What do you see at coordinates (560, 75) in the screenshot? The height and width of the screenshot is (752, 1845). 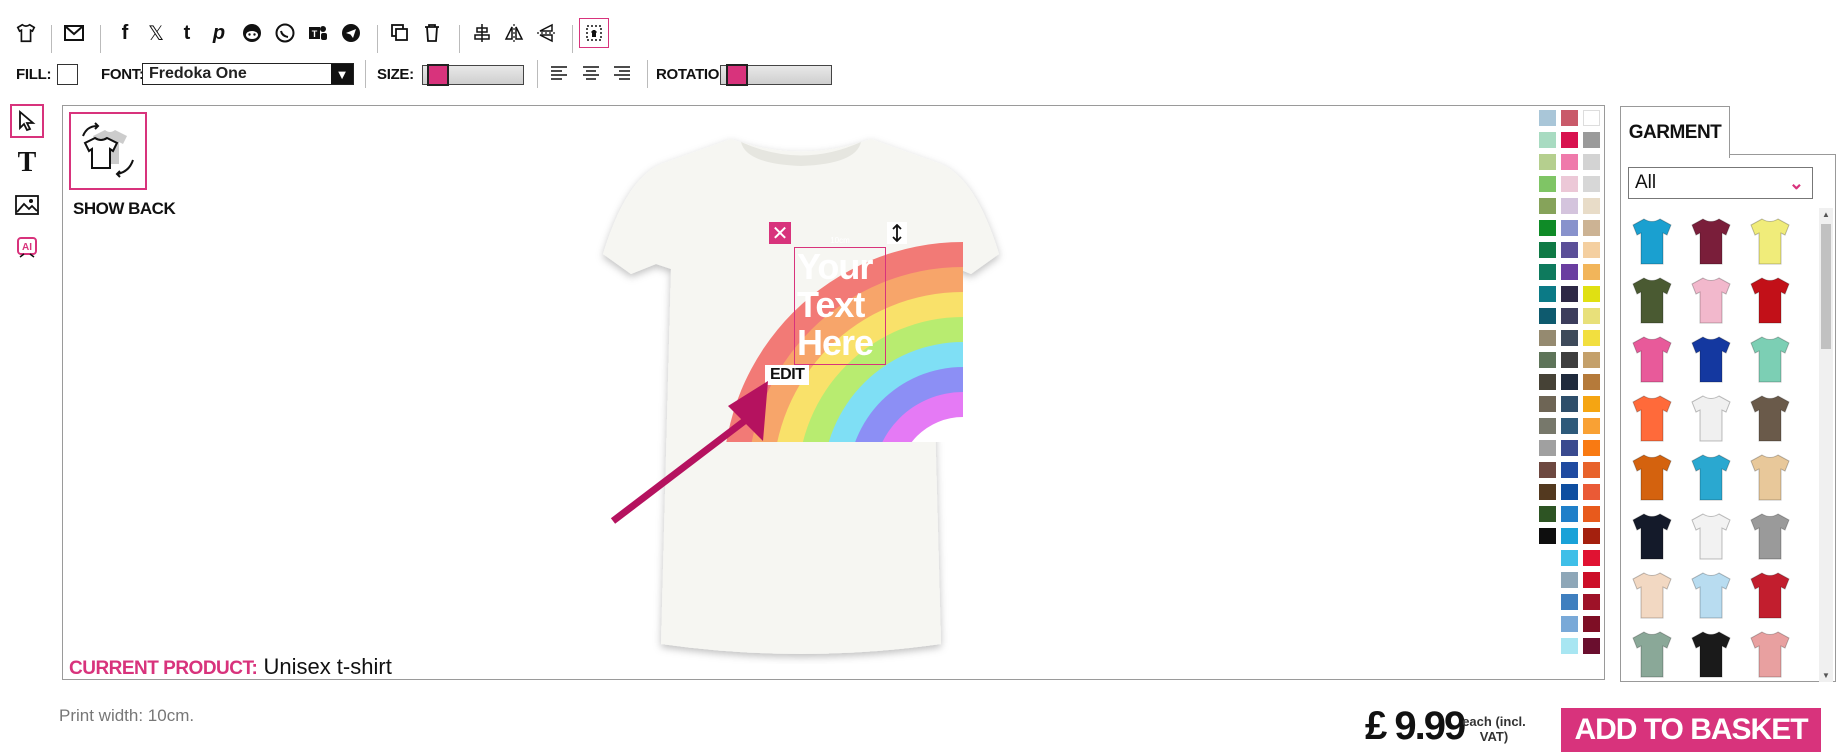 I see `align-left-icon` at bounding box center [560, 75].